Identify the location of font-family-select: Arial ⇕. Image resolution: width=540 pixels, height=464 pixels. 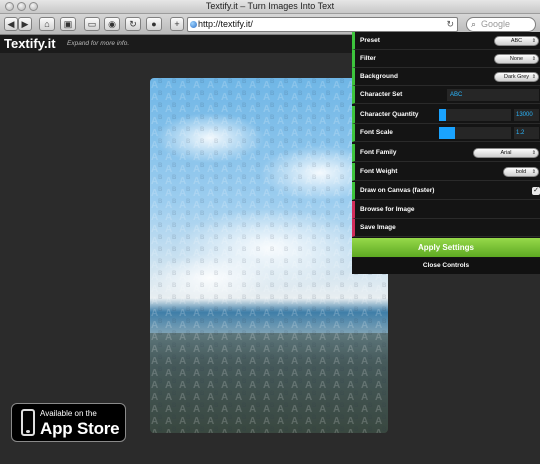
(506, 153).